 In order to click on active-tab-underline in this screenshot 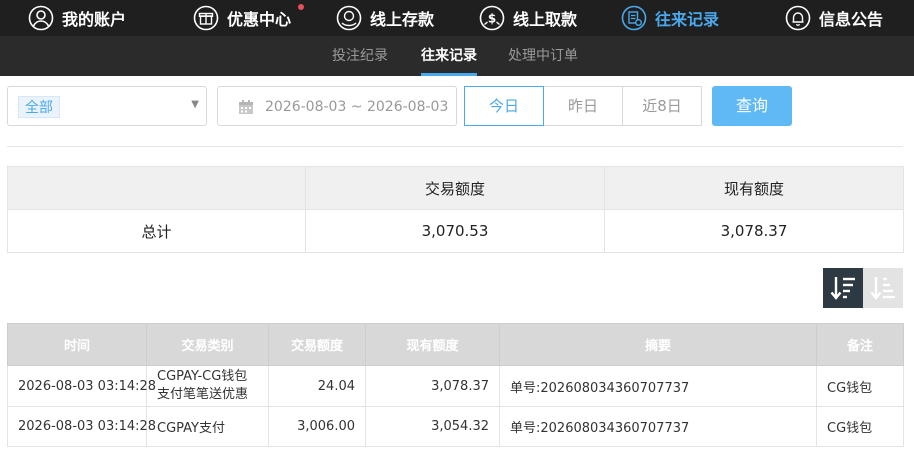, I will do `click(449, 74)`.